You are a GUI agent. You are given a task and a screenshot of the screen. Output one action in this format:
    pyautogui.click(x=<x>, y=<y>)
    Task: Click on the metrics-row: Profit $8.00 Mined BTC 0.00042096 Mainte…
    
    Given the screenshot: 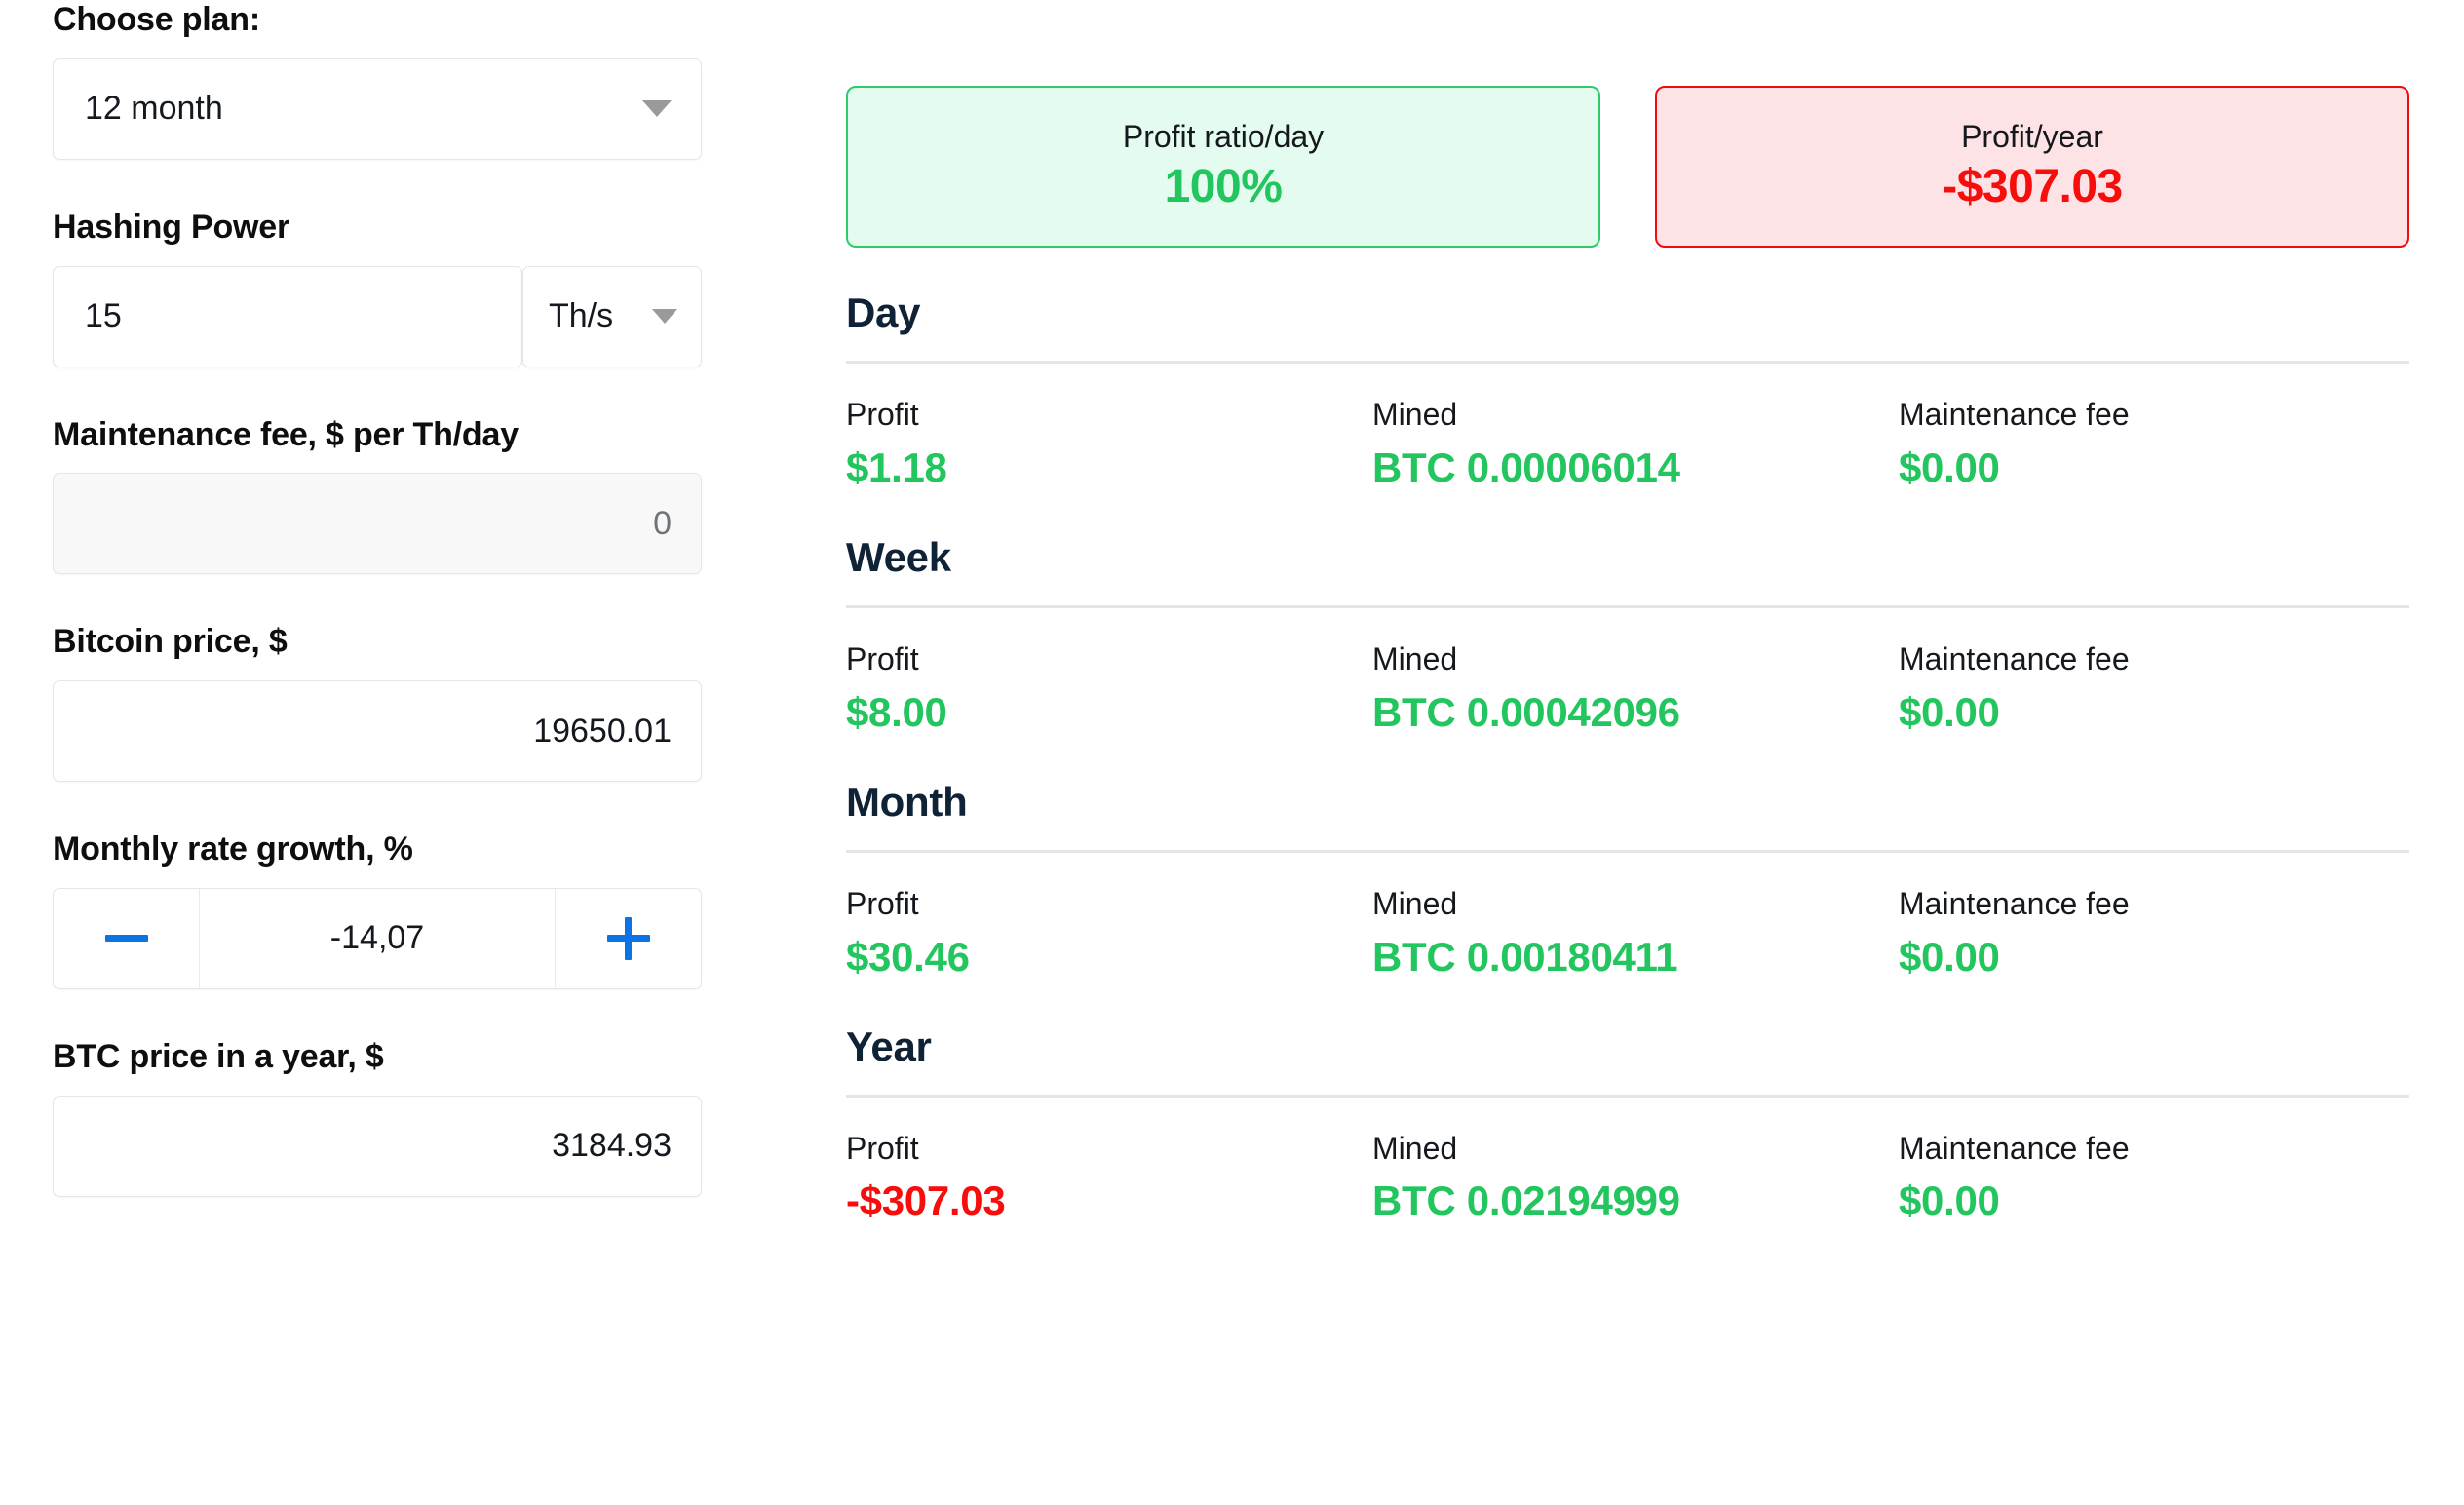 What is the action you would take?
    pyautogui.click(x=1627, y=688)
    